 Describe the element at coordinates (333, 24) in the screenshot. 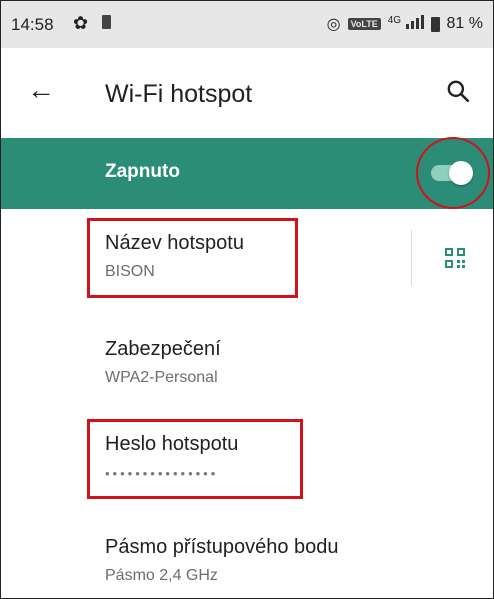

I see `hotspot-icon: ◎` at that location.